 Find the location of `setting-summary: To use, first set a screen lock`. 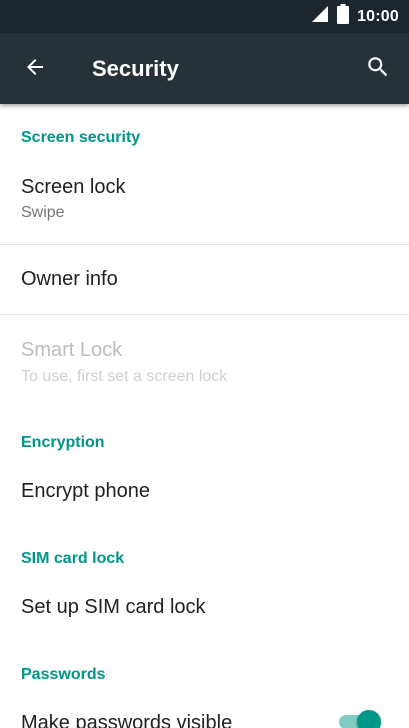

setting-summary: To use, first set a screen lock is located at coordinates (124, 376).